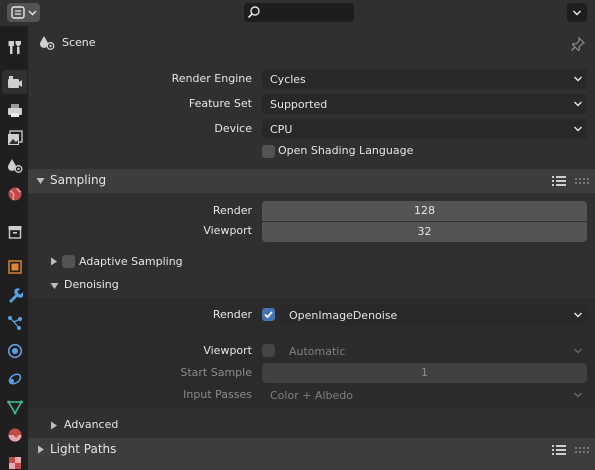 The width and height of the screenshot is (595, 470). I want to click on object-icon, so click(15, 267).